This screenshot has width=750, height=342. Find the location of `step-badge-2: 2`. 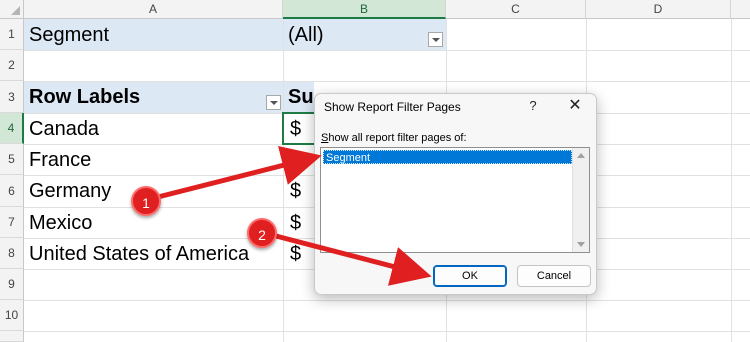

step-badge-2: 2 is located at coordinates (262, 233).